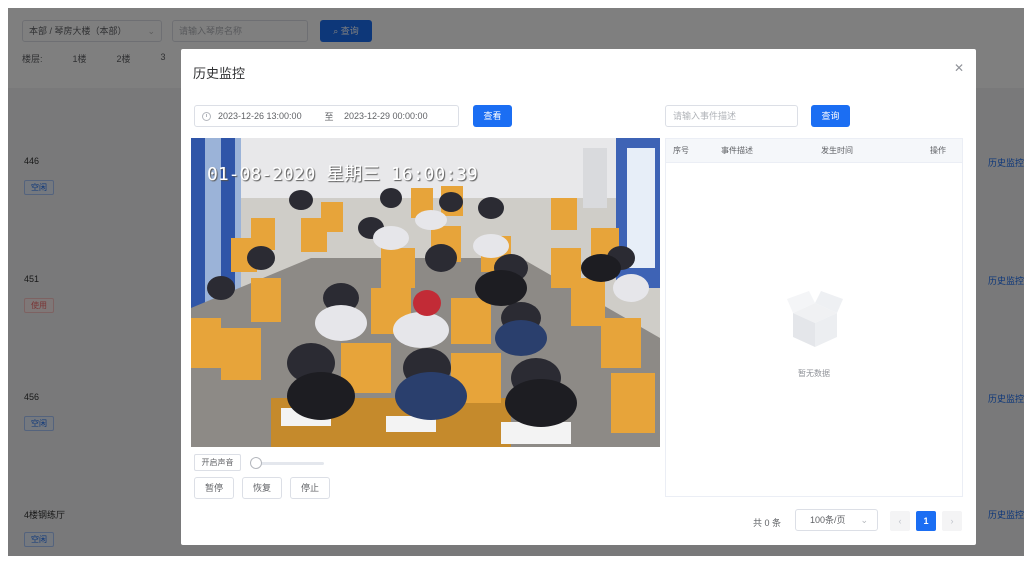  Describe the element at coordinates (926, 521) in the screenshot. I see `page-number-current: 1` at that location.